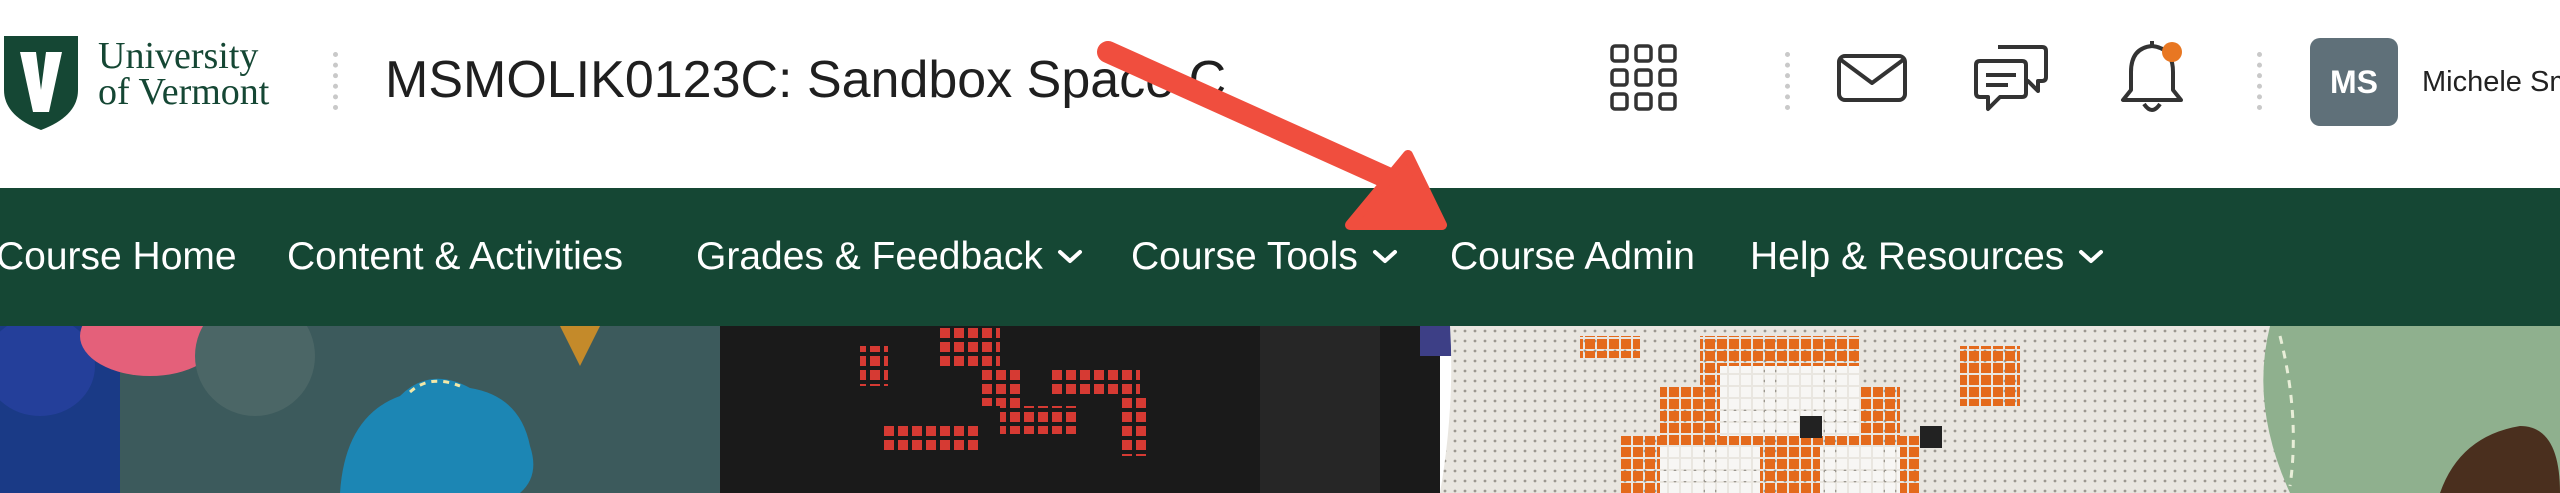 The image size is (2560, 493). I want to click on nav-course-tools: Course Tools, so click(1264, 257).